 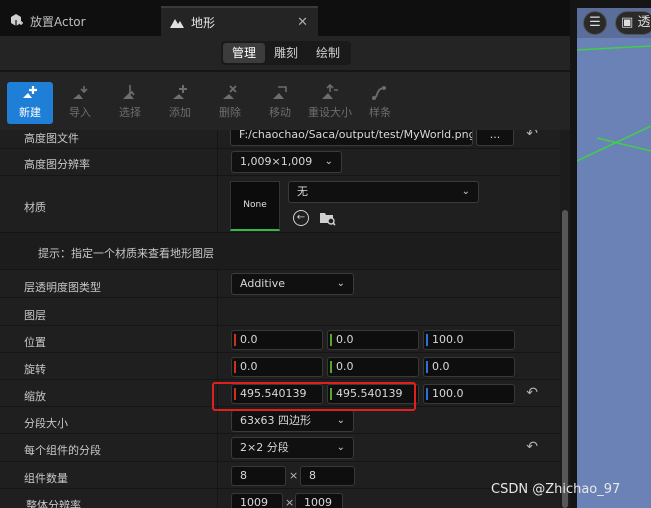 What do you see at coordinates (330, 91) in the screenshot?
I see `resize-icon` at bounding box center [330, 91].